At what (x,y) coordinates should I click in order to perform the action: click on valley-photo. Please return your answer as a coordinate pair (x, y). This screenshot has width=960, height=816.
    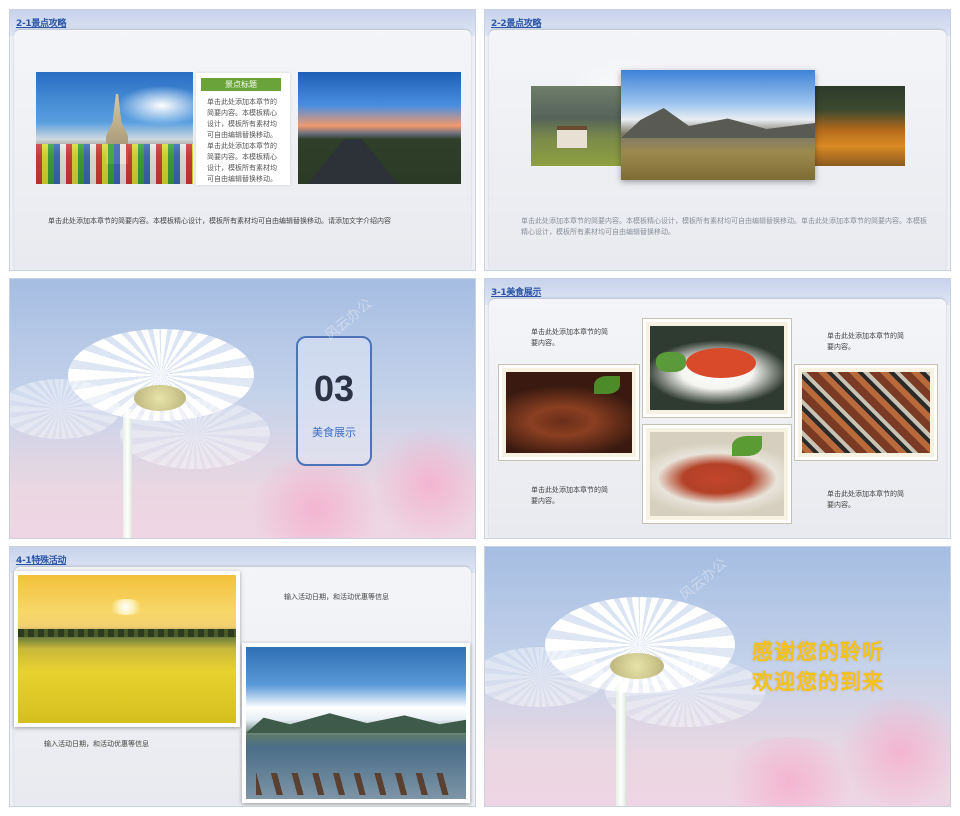
    Looking at the image, I should click on (718, 125).